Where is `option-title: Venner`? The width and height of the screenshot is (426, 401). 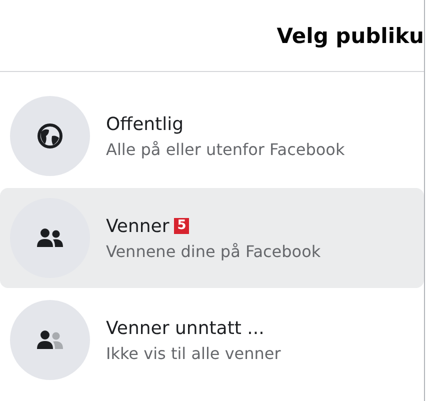
option-title: Venner is located at coordinates (138, 226).